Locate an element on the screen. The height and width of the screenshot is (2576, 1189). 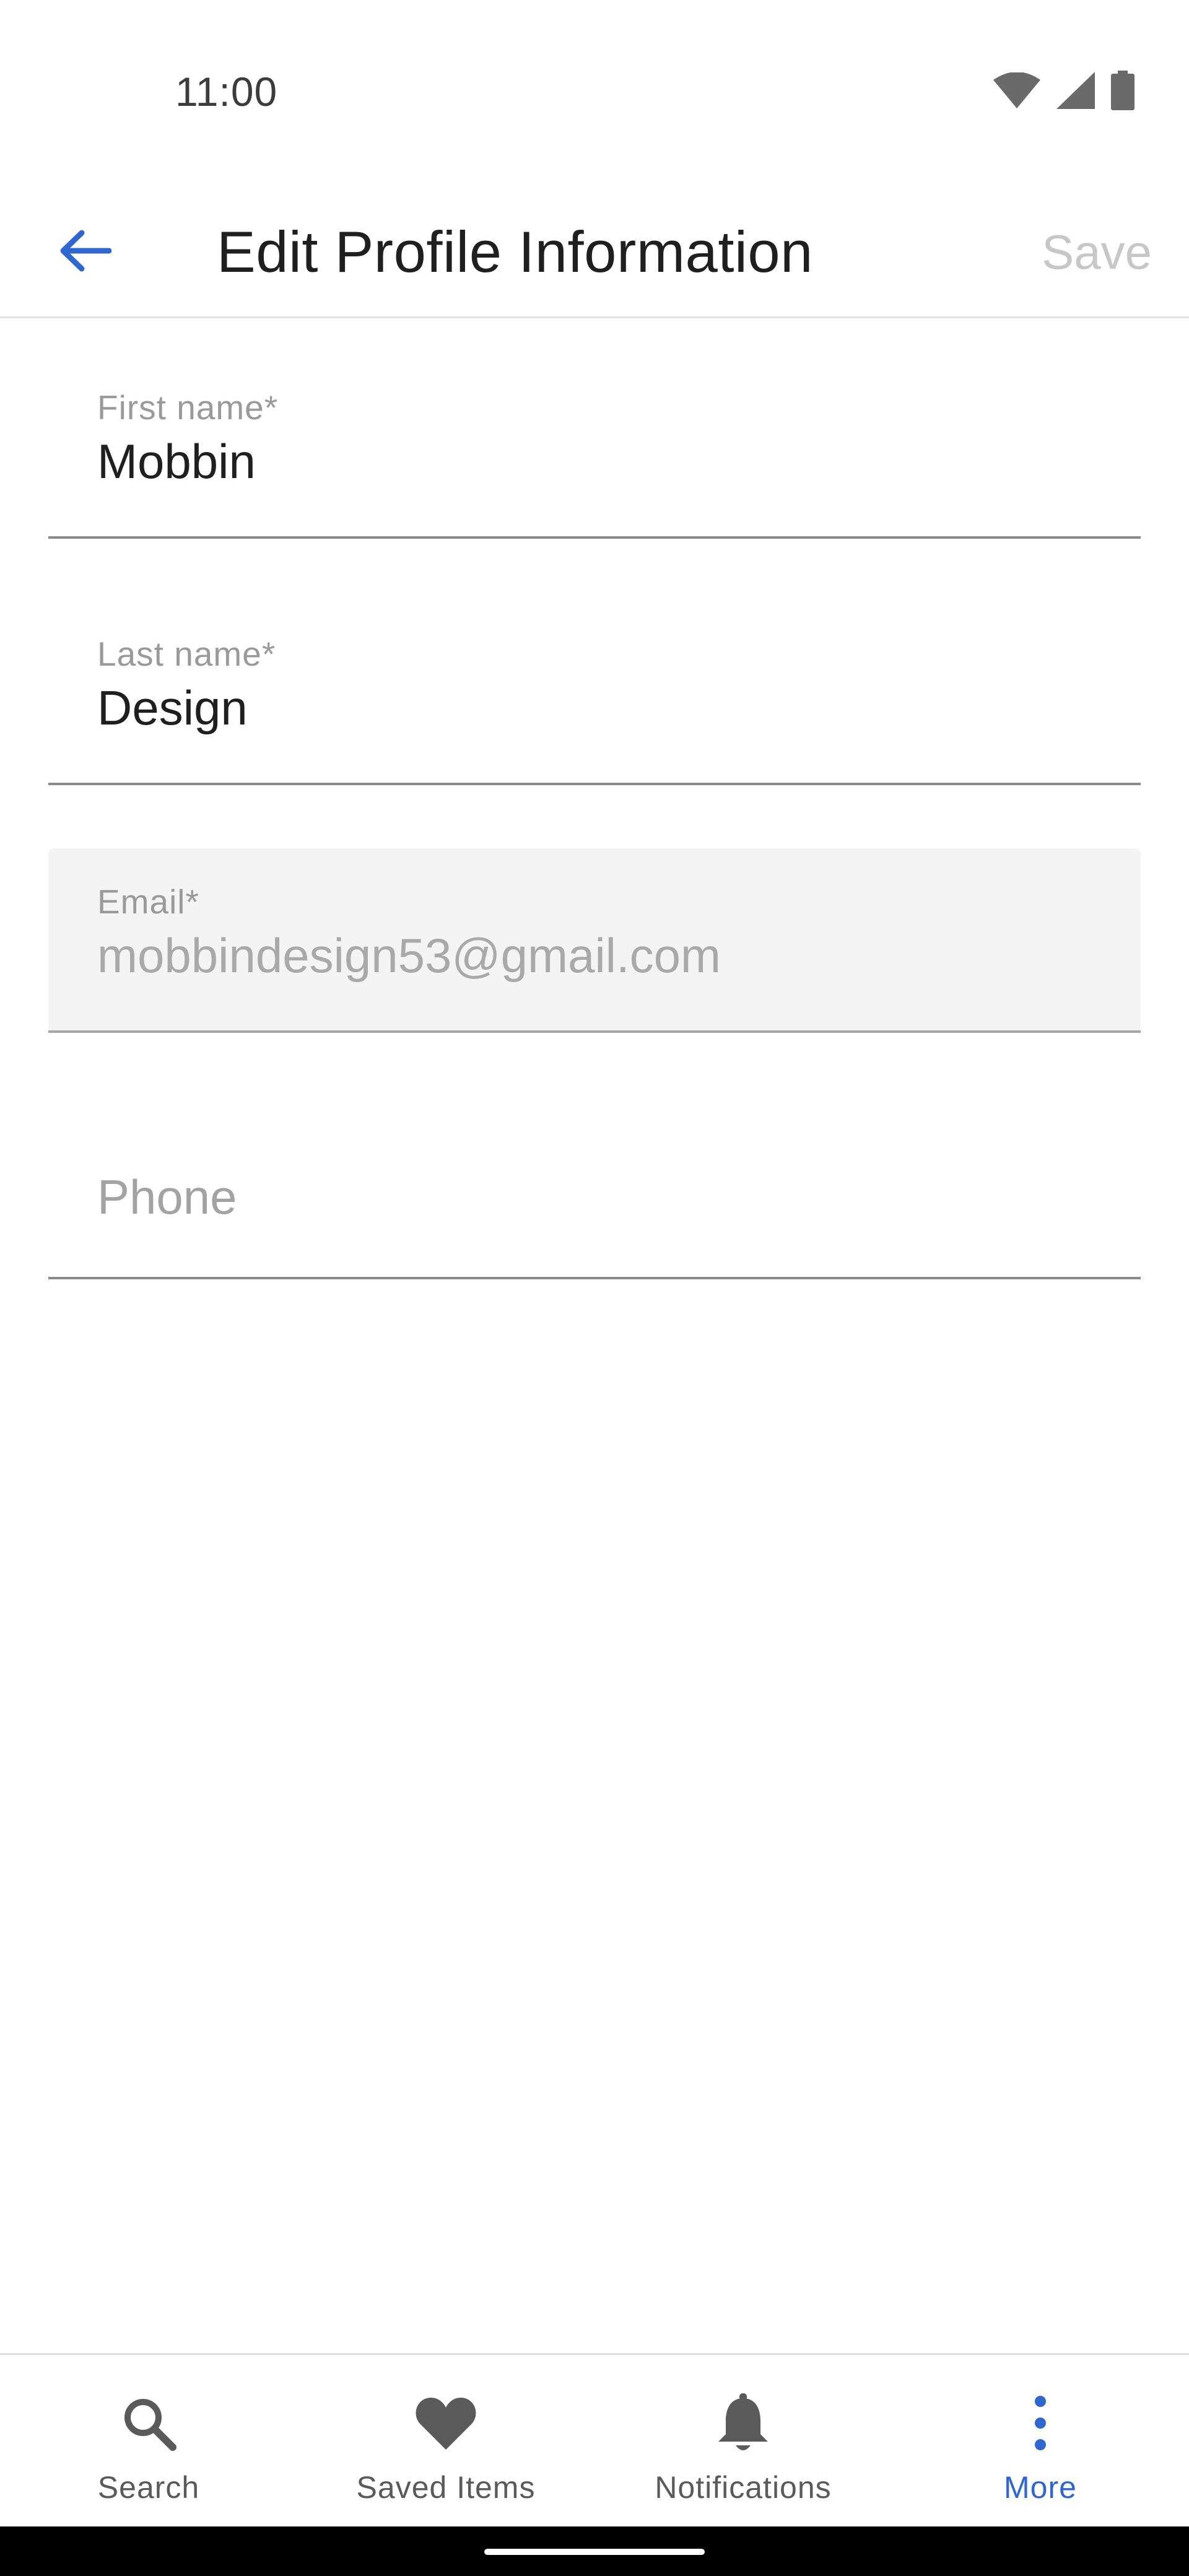
home-indicator is located at coordinates (594, 2552).